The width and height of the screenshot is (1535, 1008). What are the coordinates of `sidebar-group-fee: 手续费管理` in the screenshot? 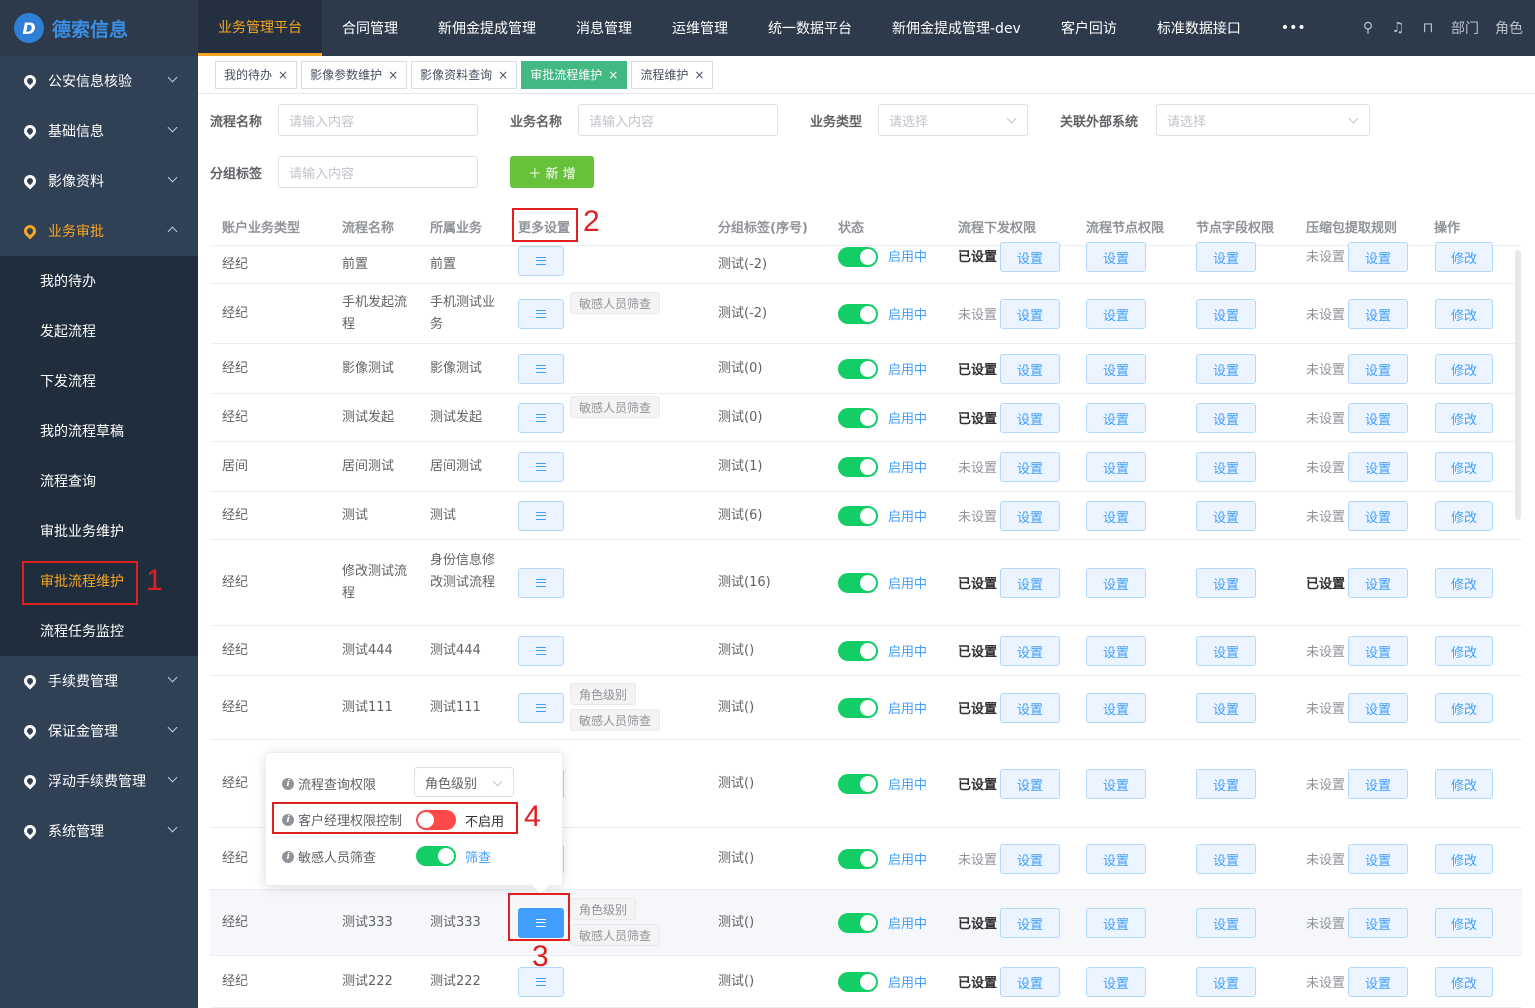 It's located at (99, 681).